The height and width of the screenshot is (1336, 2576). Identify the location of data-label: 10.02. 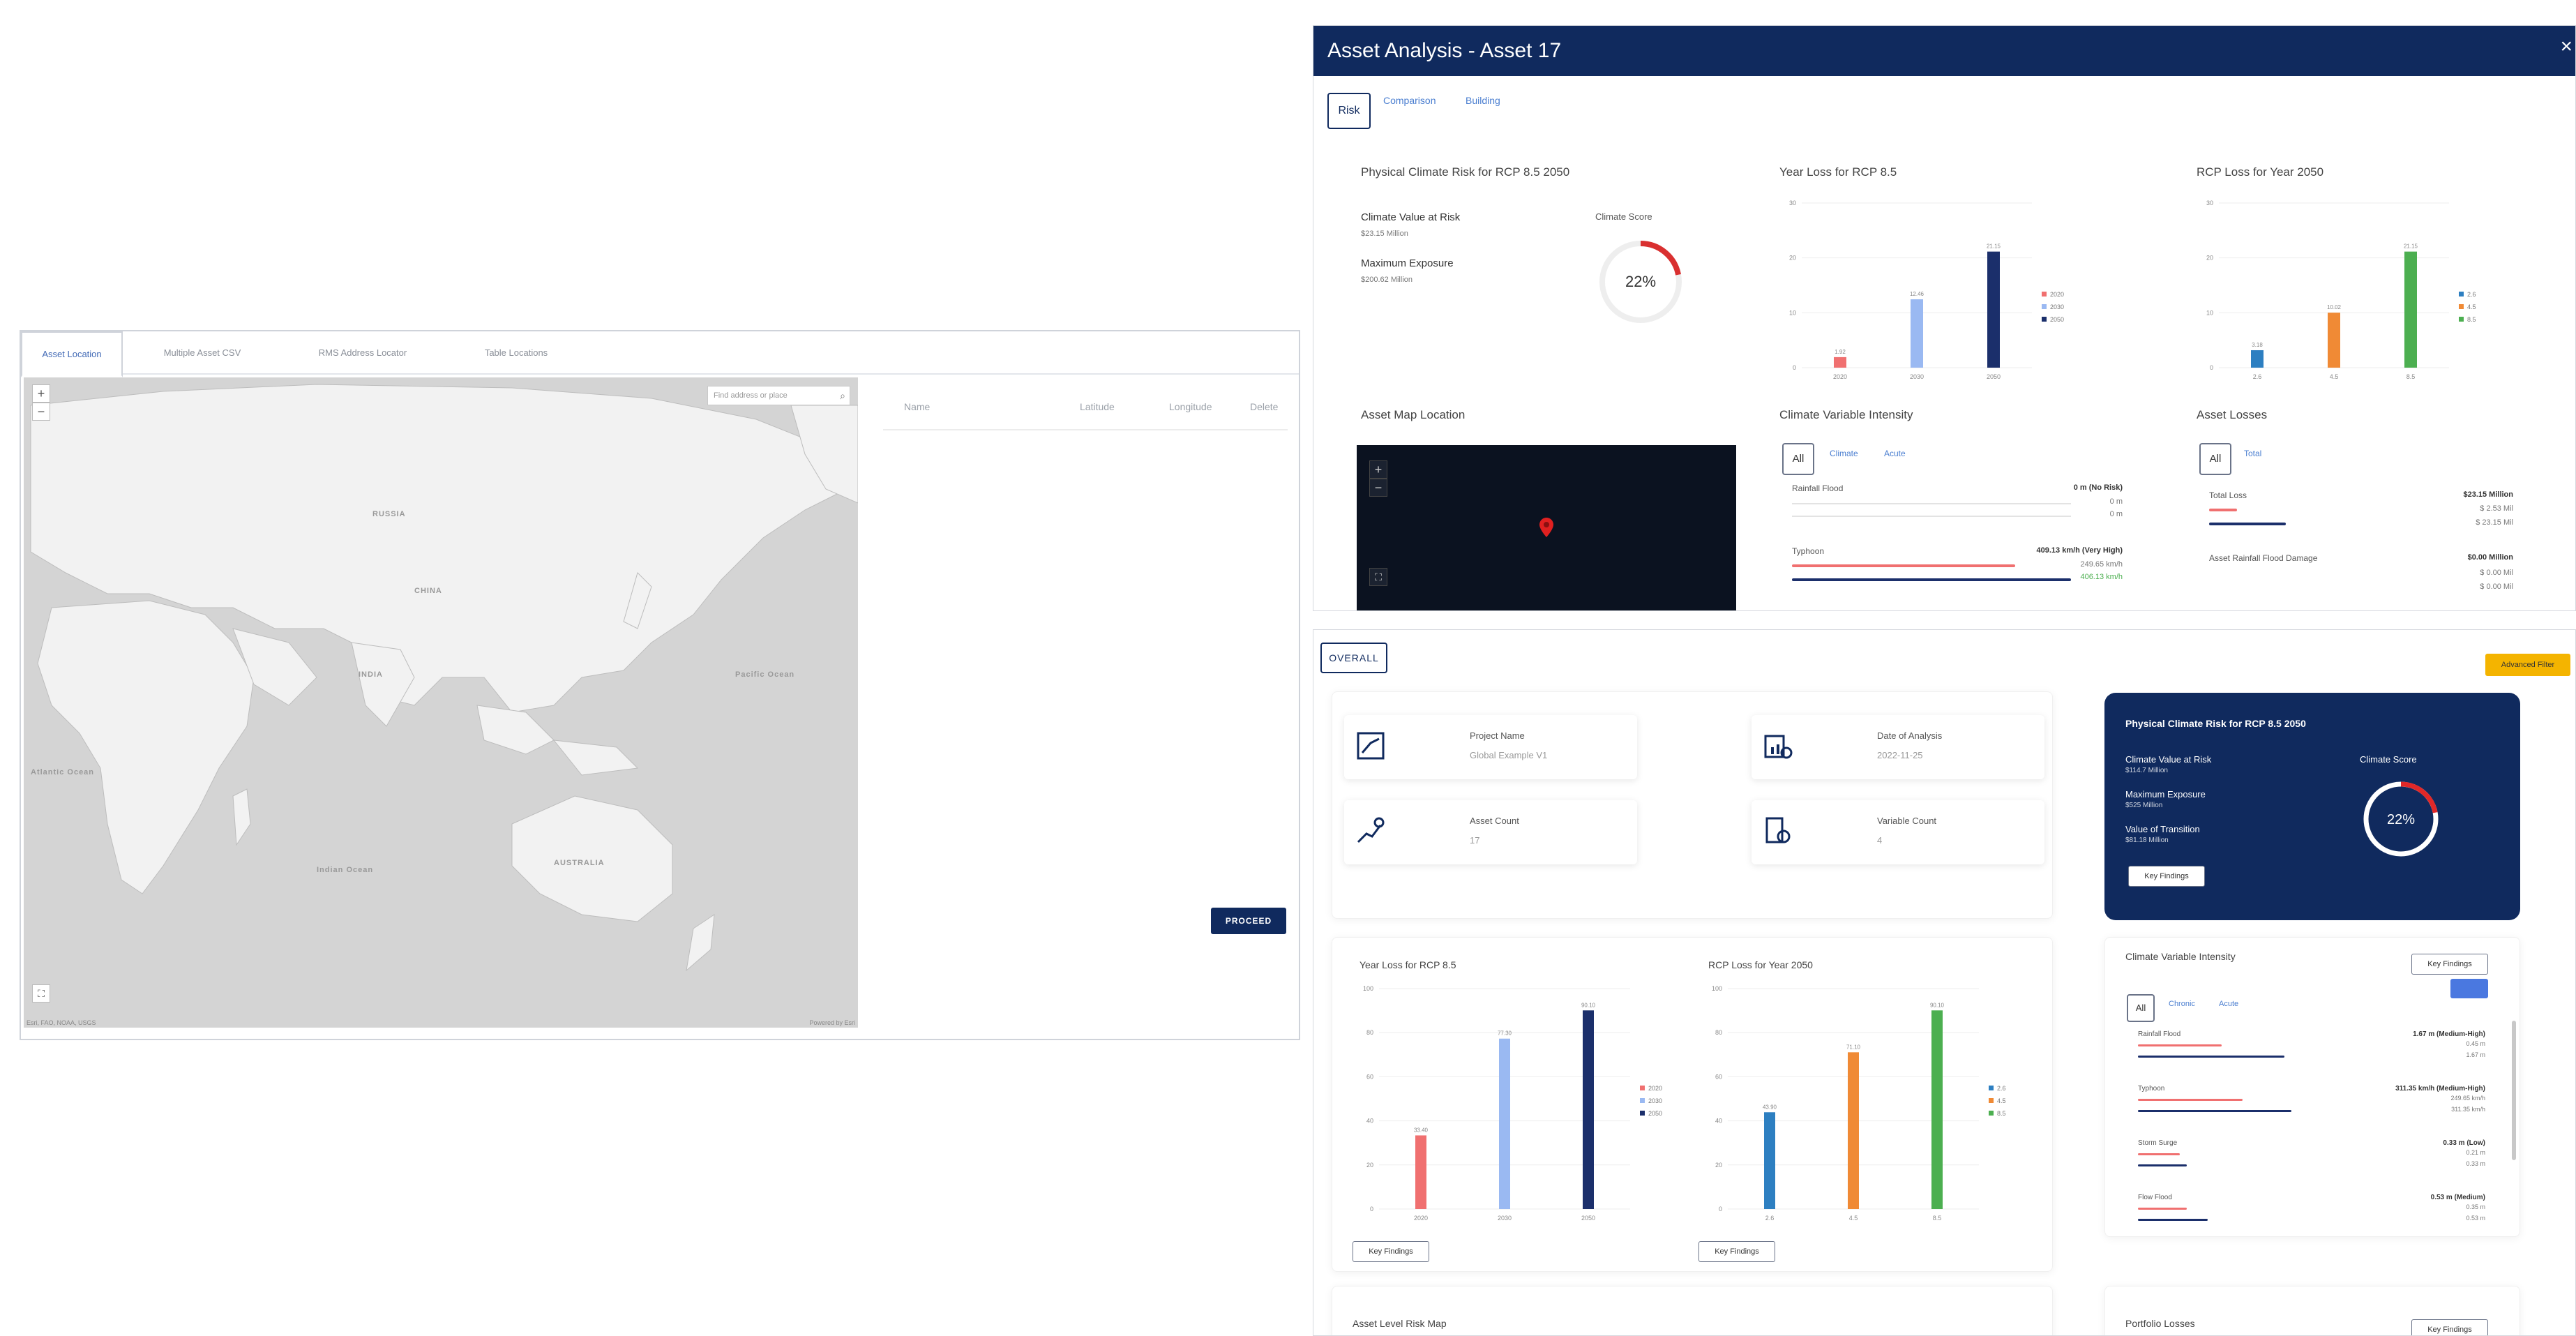
(2334, 307).